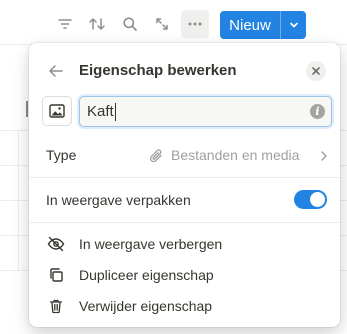  I want to click on new-dropdown-button, so click(293, 25).